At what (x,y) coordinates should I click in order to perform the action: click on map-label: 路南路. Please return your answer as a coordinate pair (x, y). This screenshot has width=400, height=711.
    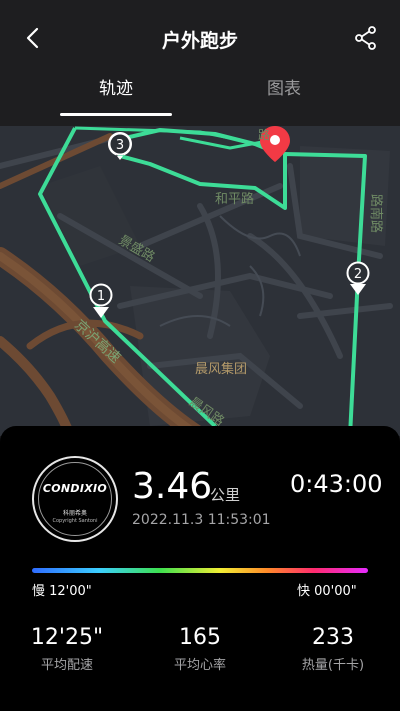
    Looking at the image, I should click on (376, 213).